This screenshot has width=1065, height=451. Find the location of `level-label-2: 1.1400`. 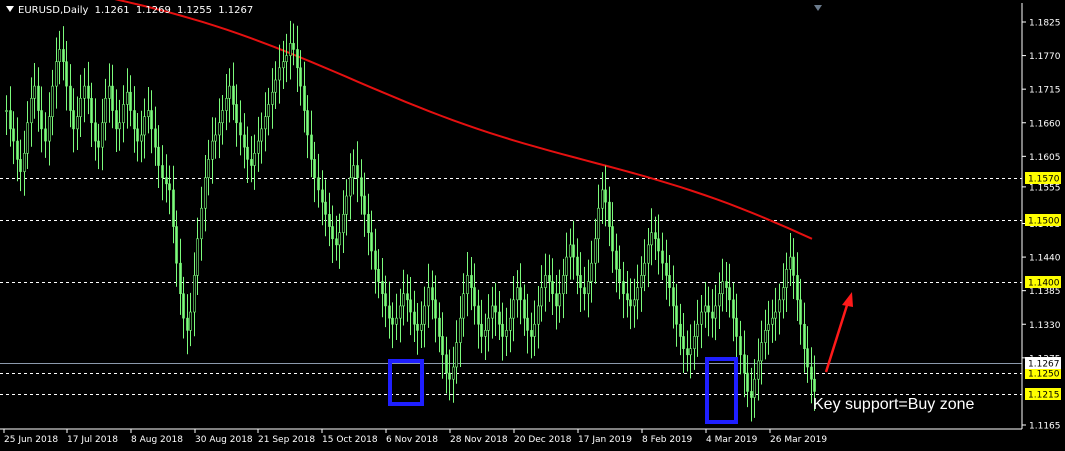

level-label-2: 1.1400 is located at coordinates (1044, 284).